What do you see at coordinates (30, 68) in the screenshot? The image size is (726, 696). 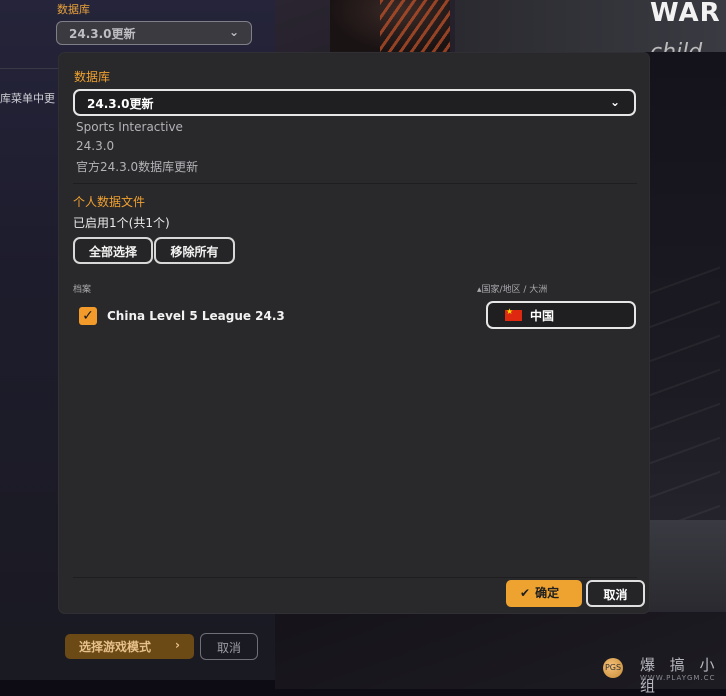 I see `sidebar-divider` at bounding box center [30, 68].